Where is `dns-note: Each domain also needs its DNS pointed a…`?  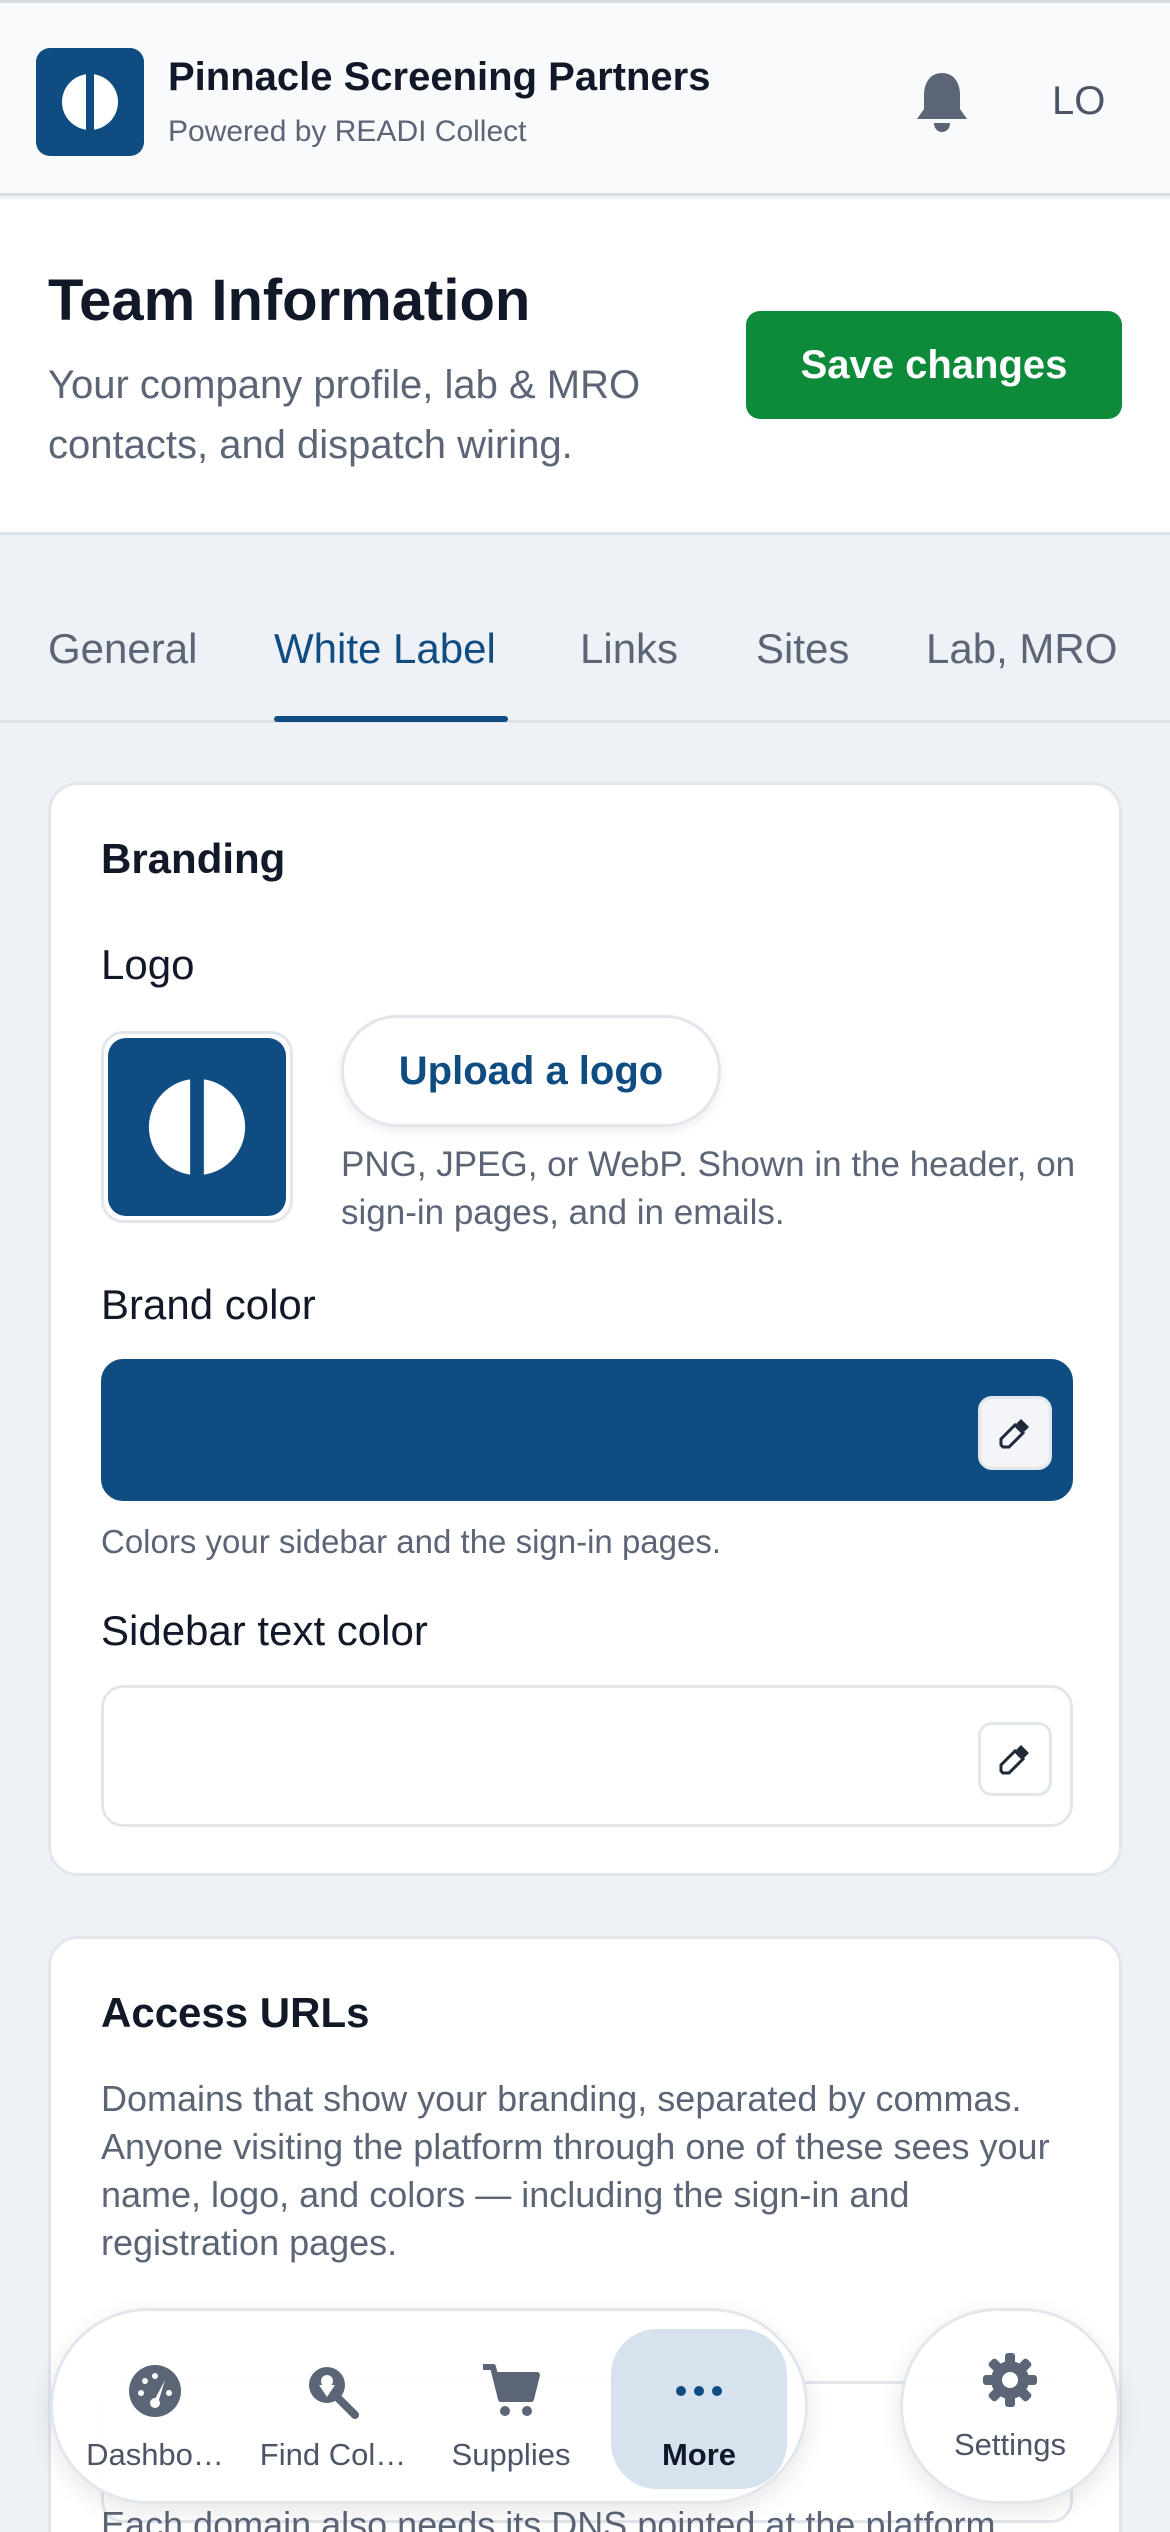 dns-note: Each domain also needs its DNS pointed a… is located at coordinates (553, 2518).